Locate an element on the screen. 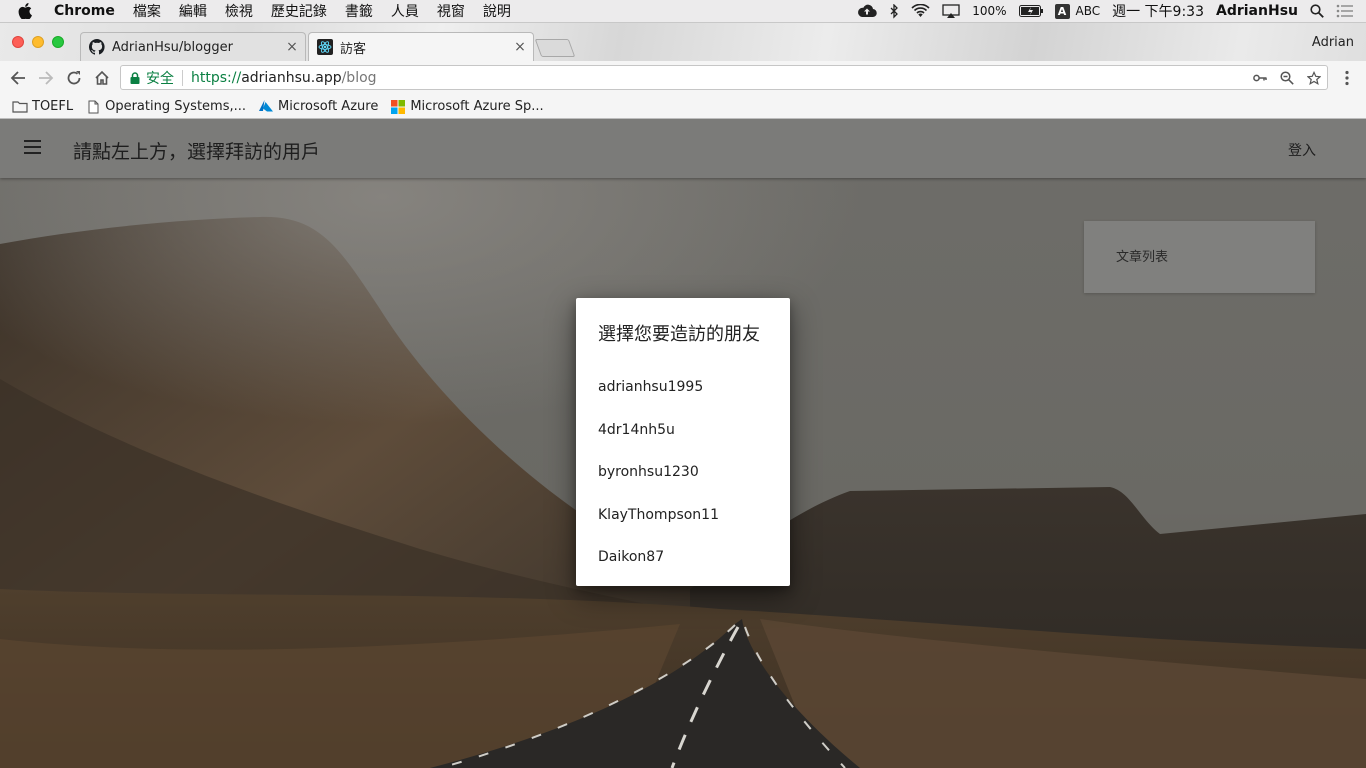 The image size is (1366, 768). window-close-button is located at coordinates (18, 42).